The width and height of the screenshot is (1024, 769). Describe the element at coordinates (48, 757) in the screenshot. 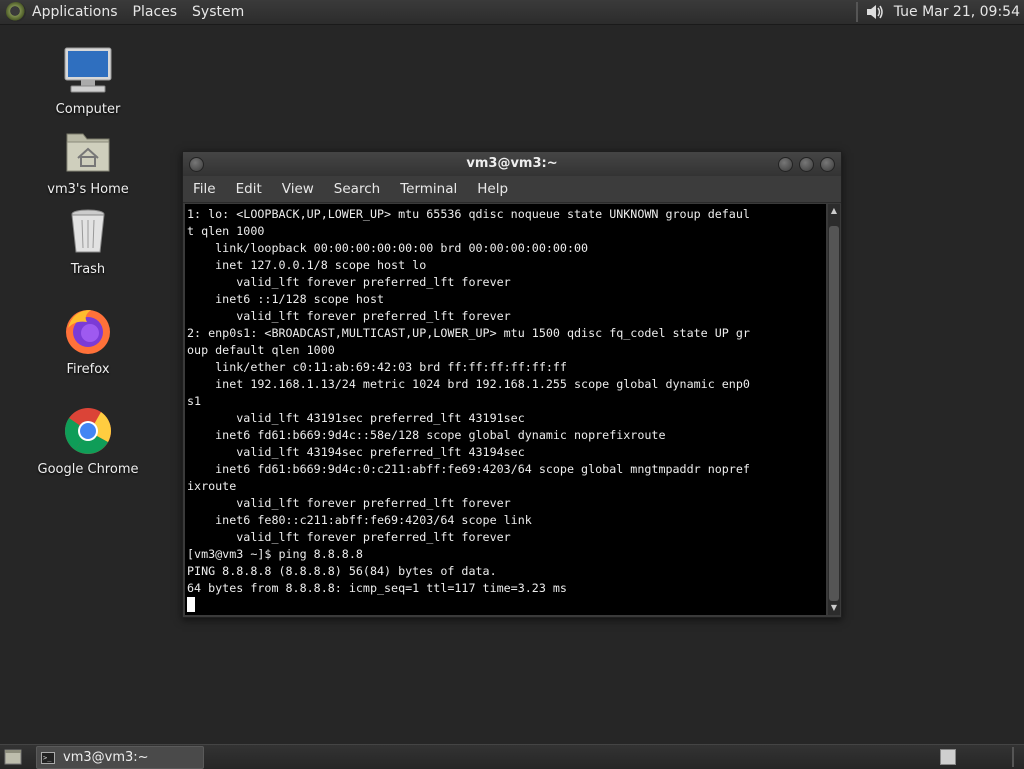

I see `terminal-icon: >_` at that location.